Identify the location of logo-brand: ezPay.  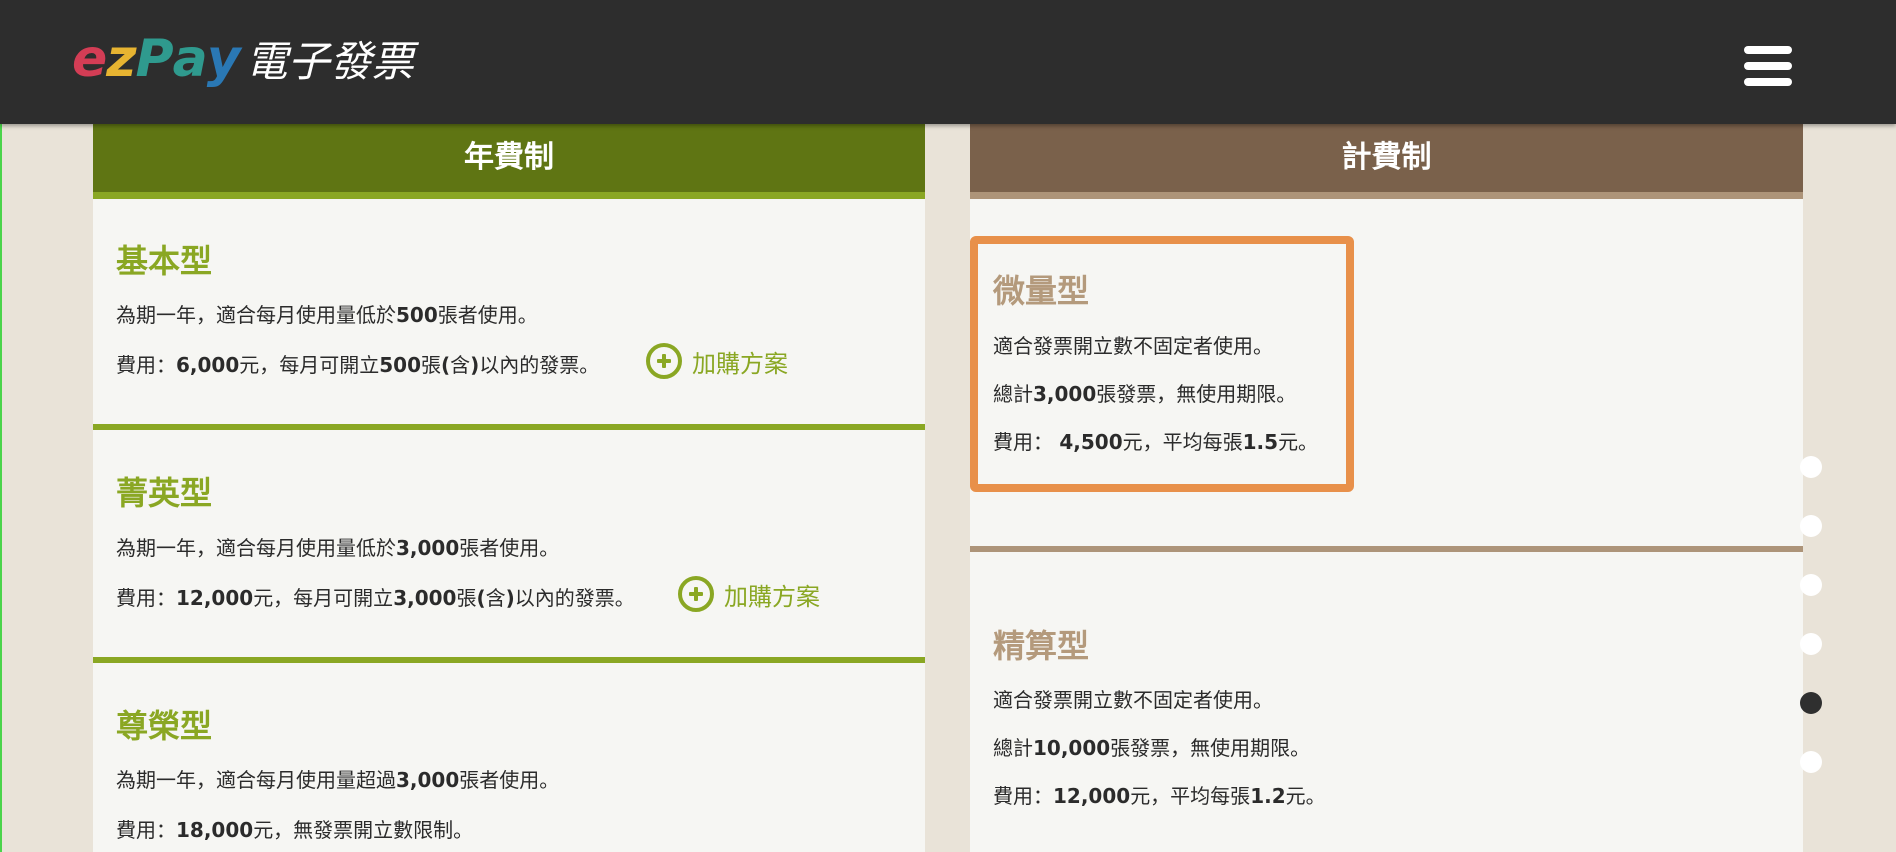
(156, 59).